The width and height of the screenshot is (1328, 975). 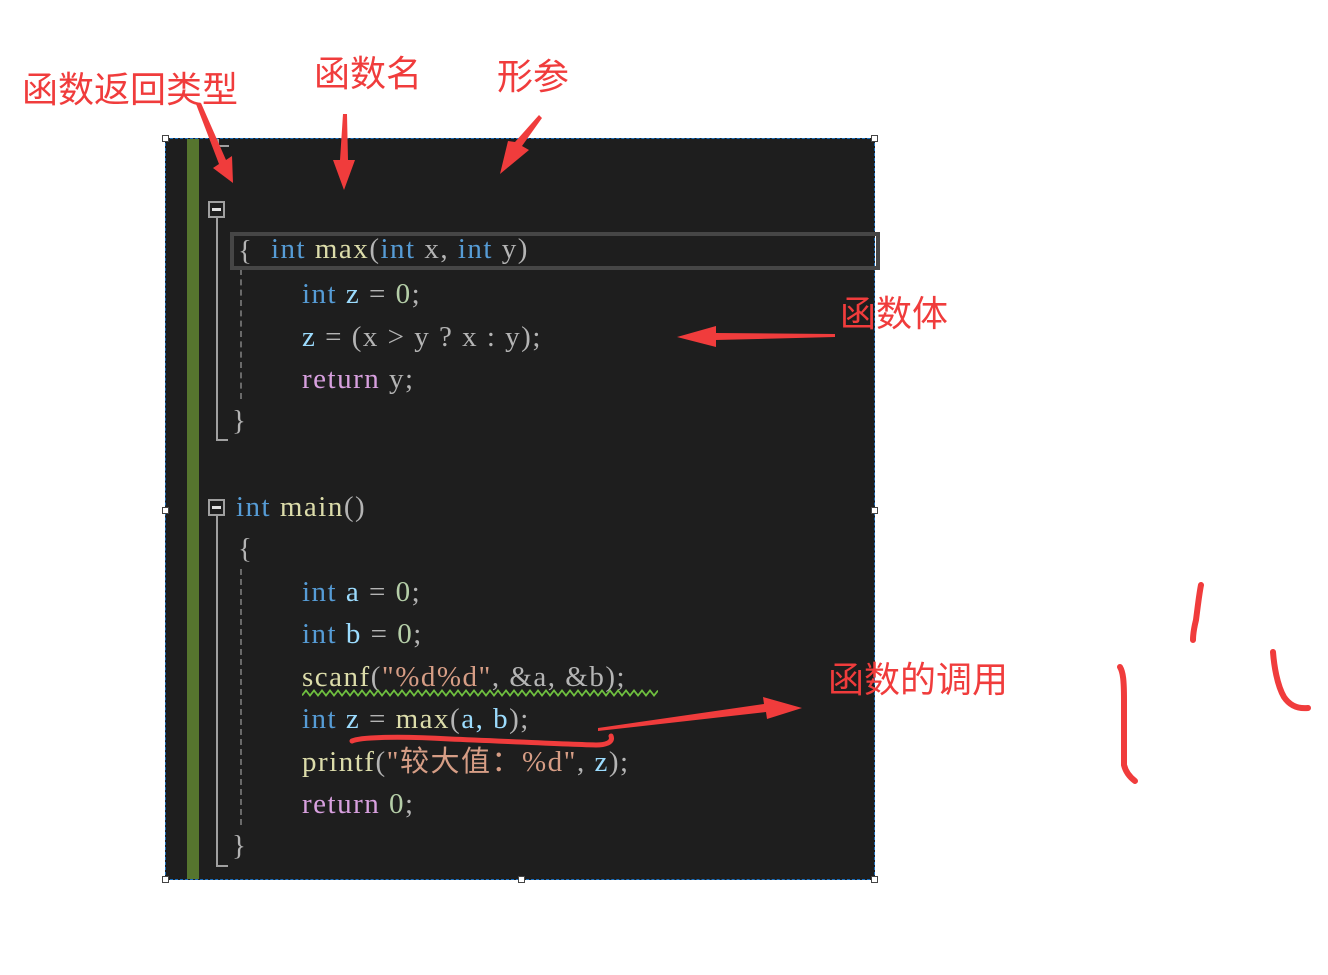 I want to click on function-name: max, so click(x=342, y=249).